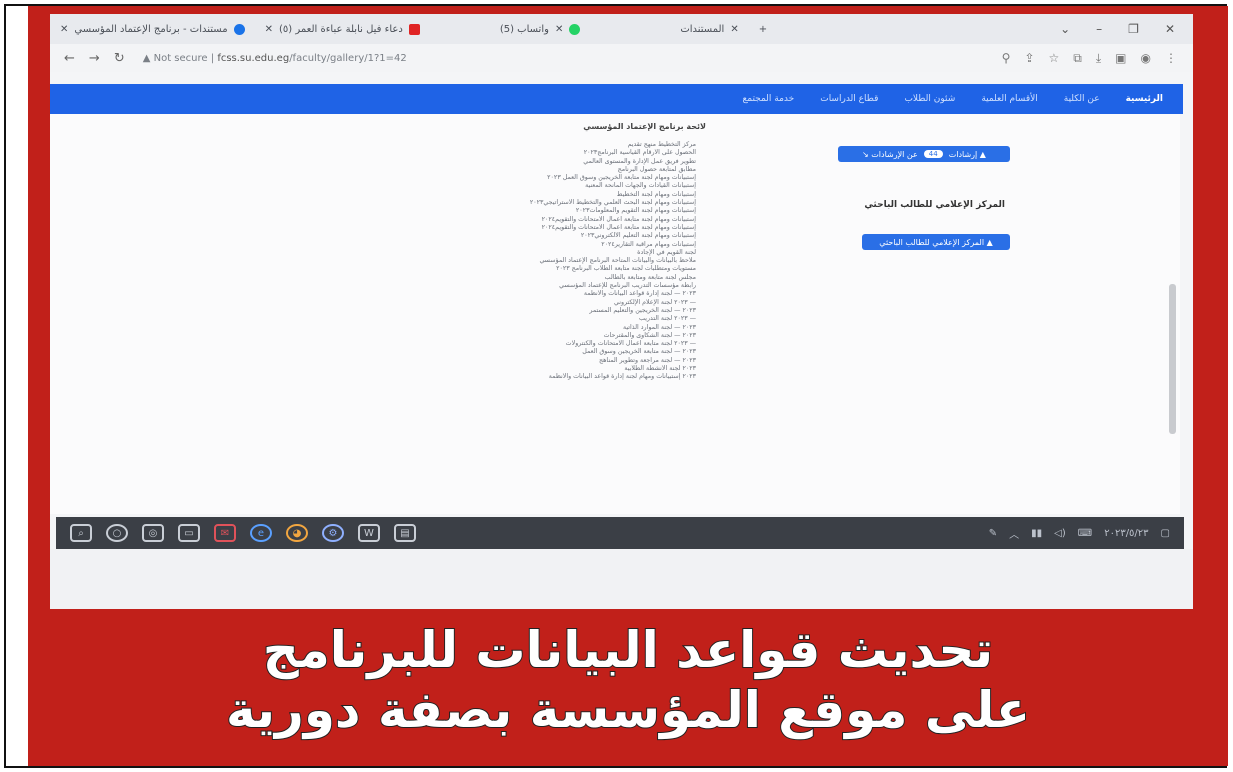 This screenshot has height=772, width=1233. I want to click on chevron-up-icon: ︿, so click(1014, 533).